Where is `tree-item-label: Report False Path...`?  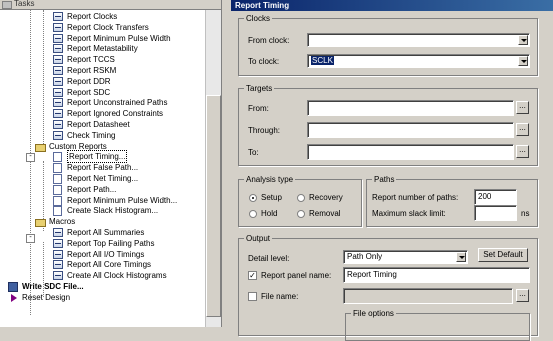 tree-item-label: Report False Path... is located at coordinates (103, 168).